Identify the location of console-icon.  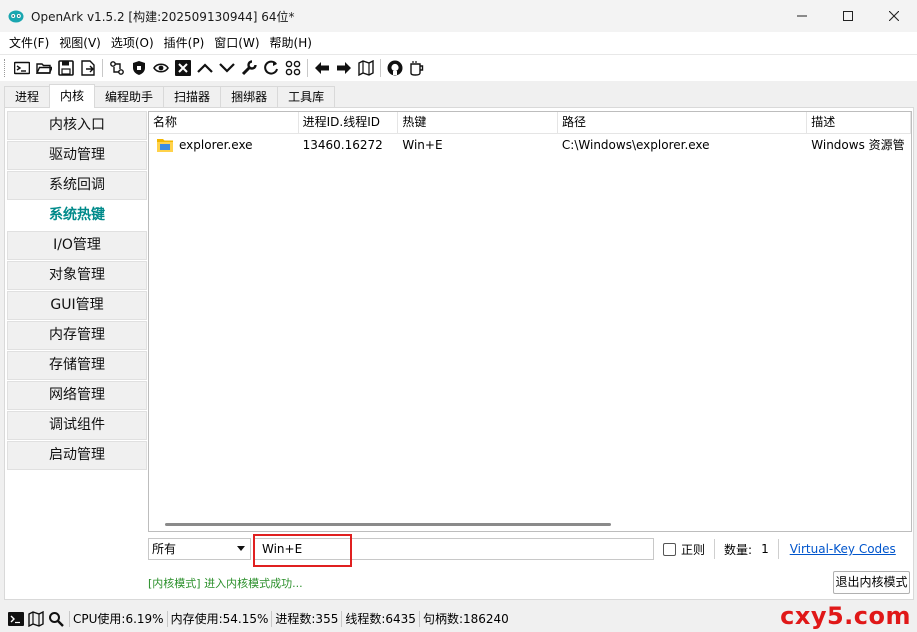
(22, 68).